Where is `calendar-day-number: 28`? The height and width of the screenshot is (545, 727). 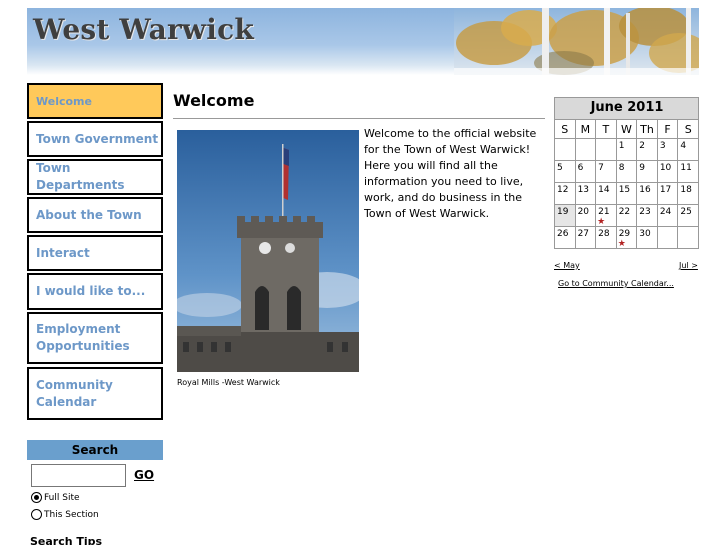 calendar-day-number: 28 is located at coordinates (604, 234).